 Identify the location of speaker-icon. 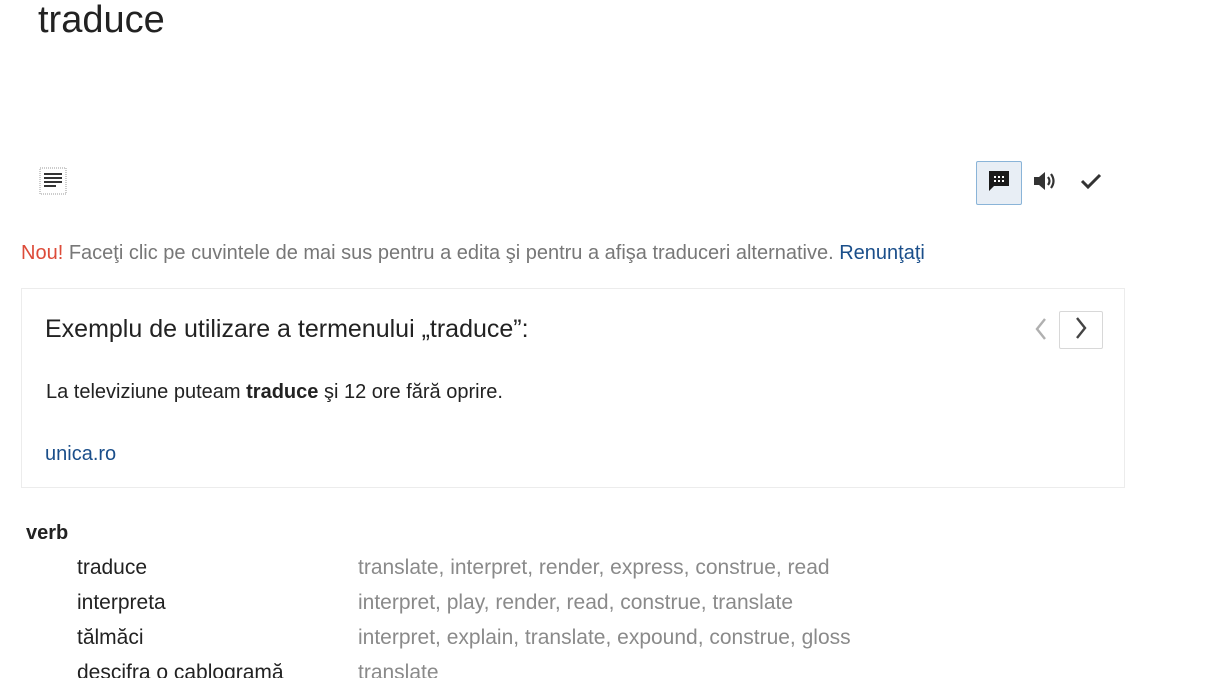
(1045, 183).